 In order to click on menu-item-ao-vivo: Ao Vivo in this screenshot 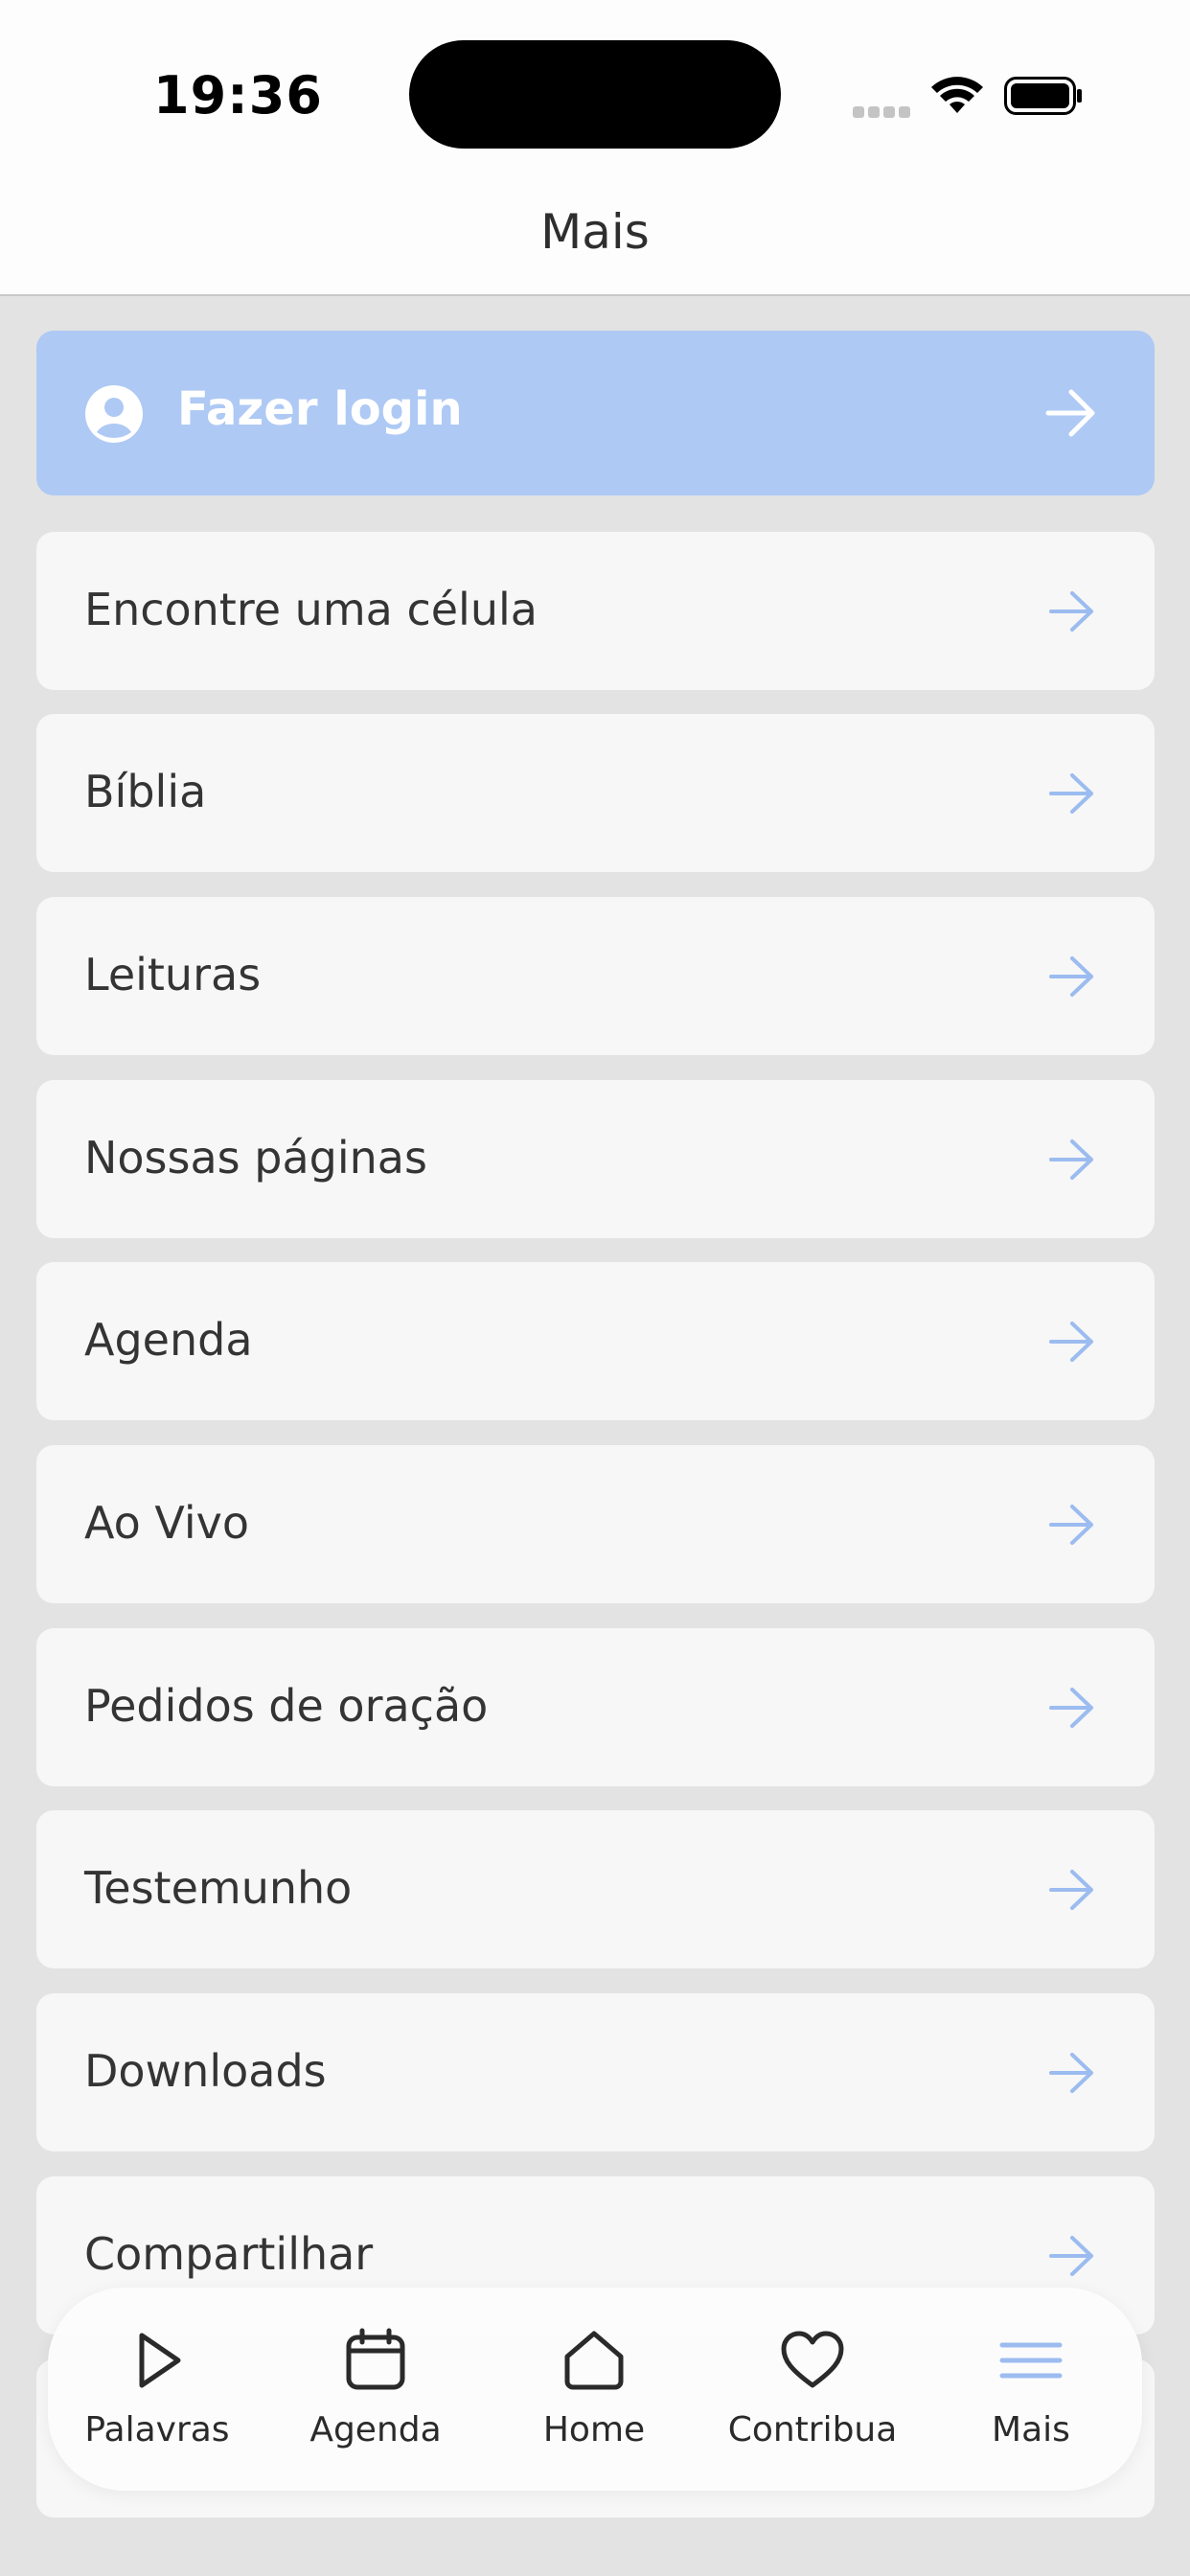, I will do `click(595, 1524)`.